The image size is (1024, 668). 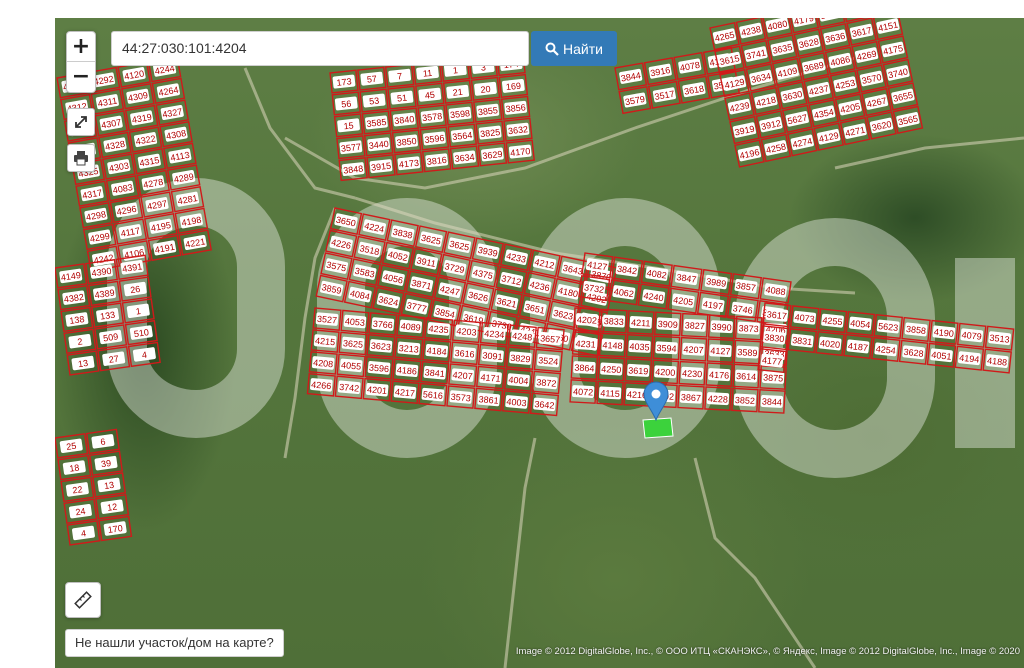 What do you see at coordinates (516, 257) in the screenshot?
I see `parcel: 4233` at bounding box center [516, 257].